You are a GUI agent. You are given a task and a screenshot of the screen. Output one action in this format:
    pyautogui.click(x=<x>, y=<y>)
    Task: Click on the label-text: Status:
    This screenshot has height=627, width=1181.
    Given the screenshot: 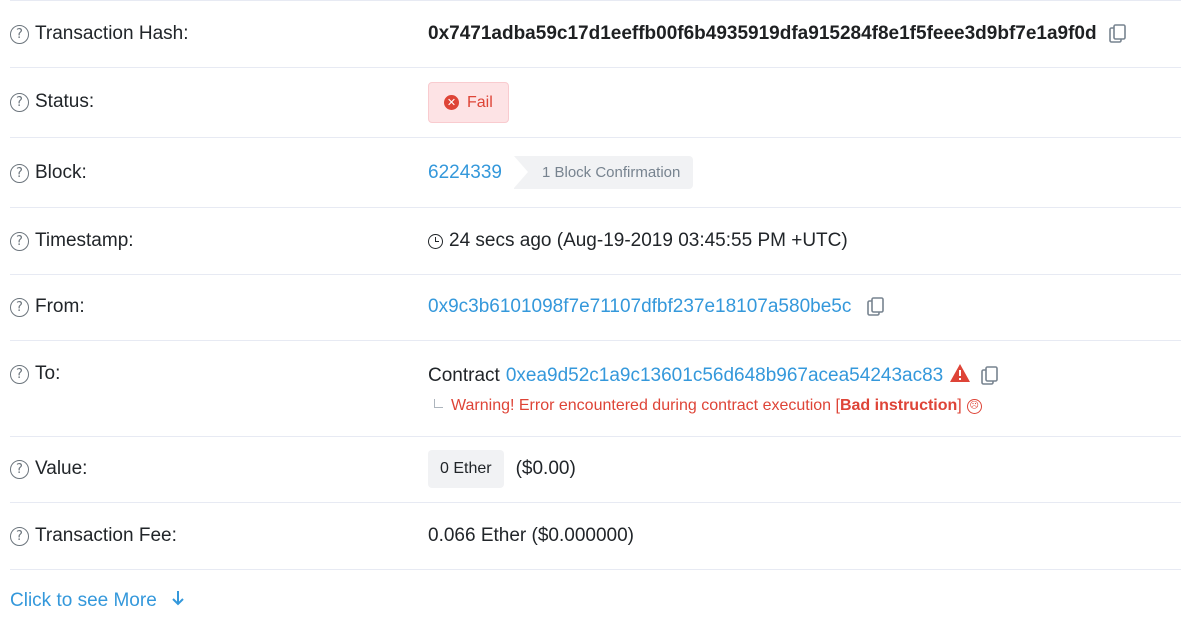 What is the action you would take?
    pyautogui.click(x=65, y=101)
    